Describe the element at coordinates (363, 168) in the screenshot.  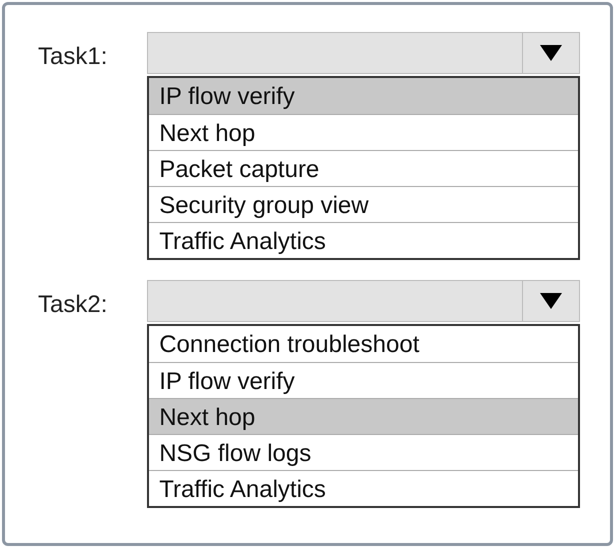
I see `dropdown-option: Packet capture` at that location.